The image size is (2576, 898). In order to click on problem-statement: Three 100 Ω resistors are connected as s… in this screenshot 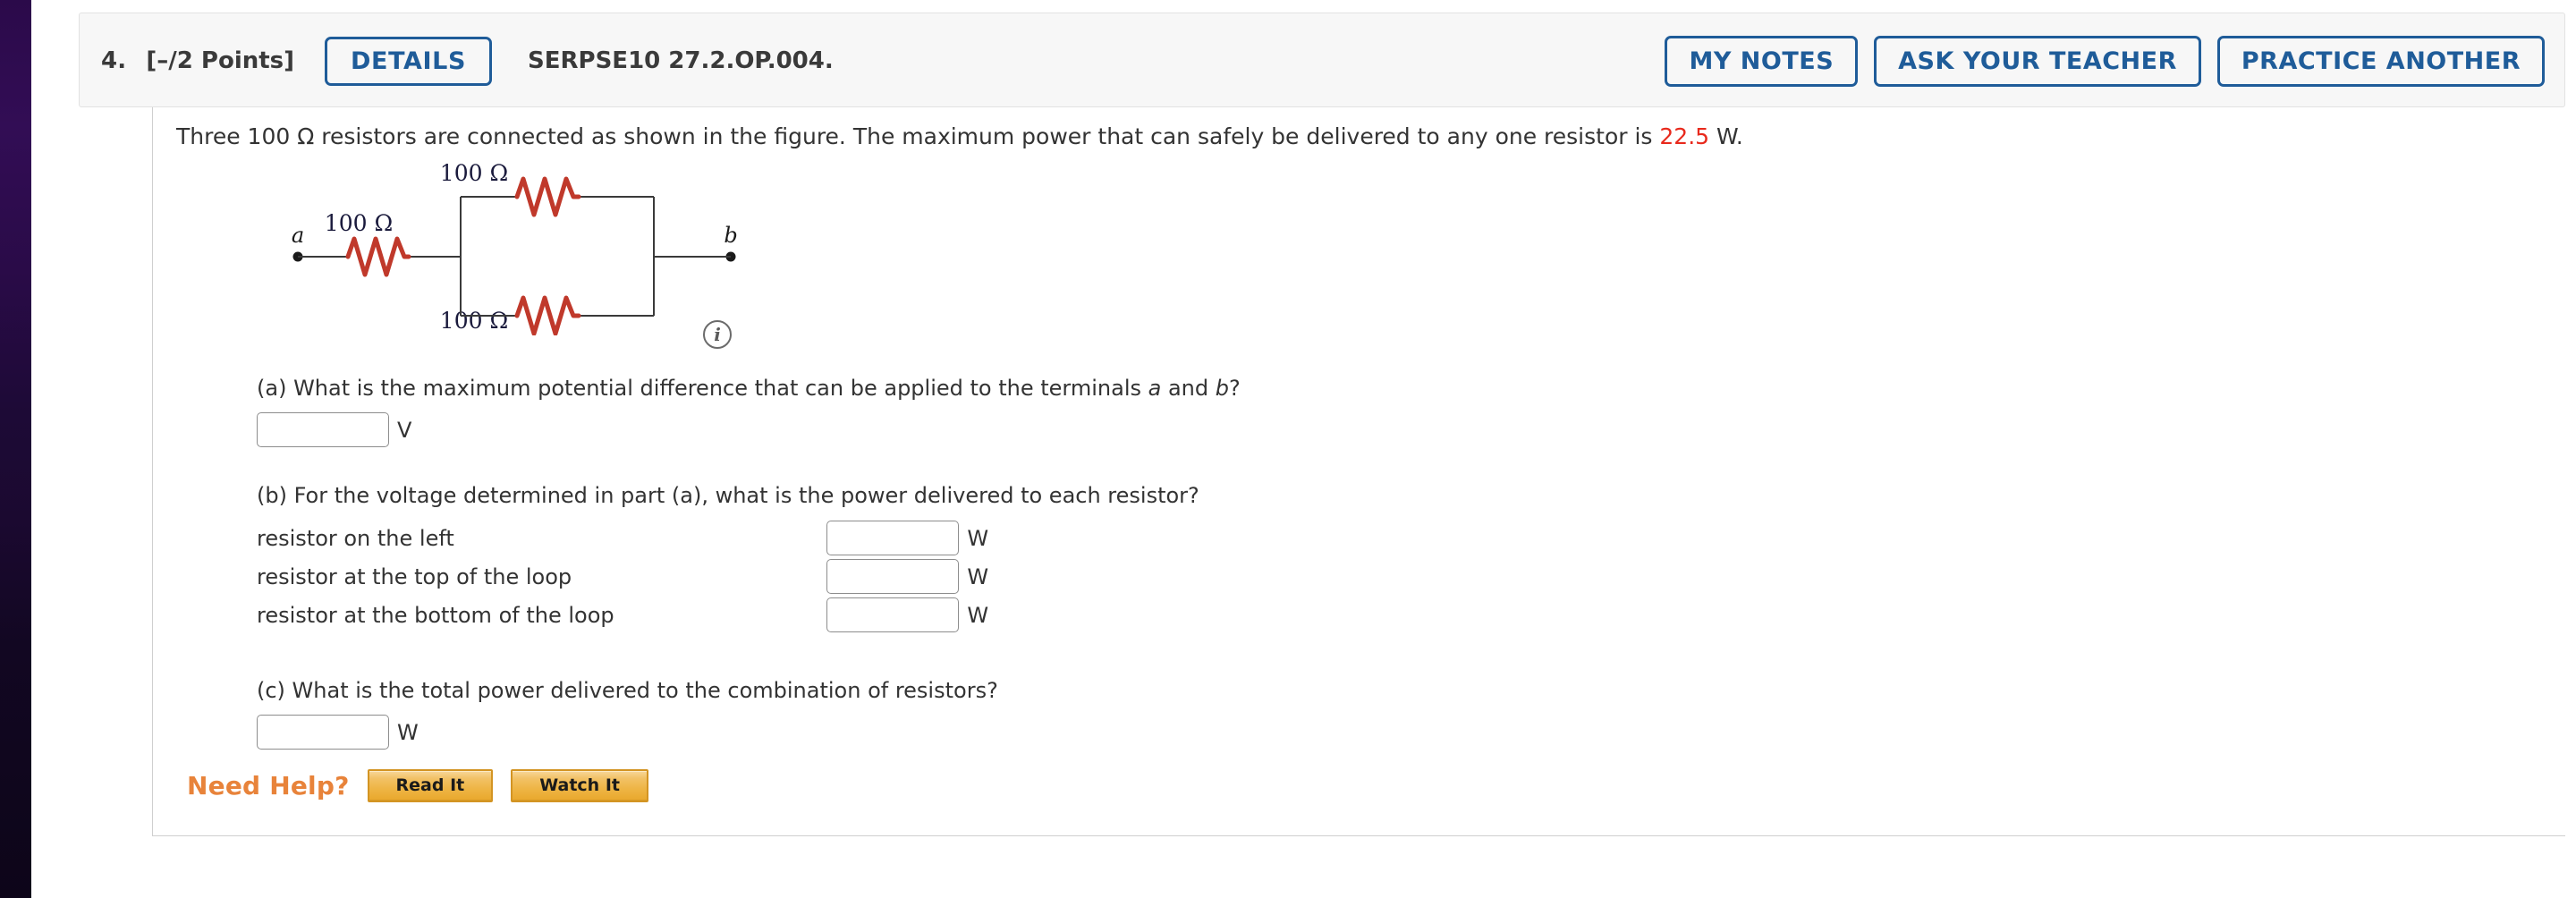, I will do `click(959, 136)`.